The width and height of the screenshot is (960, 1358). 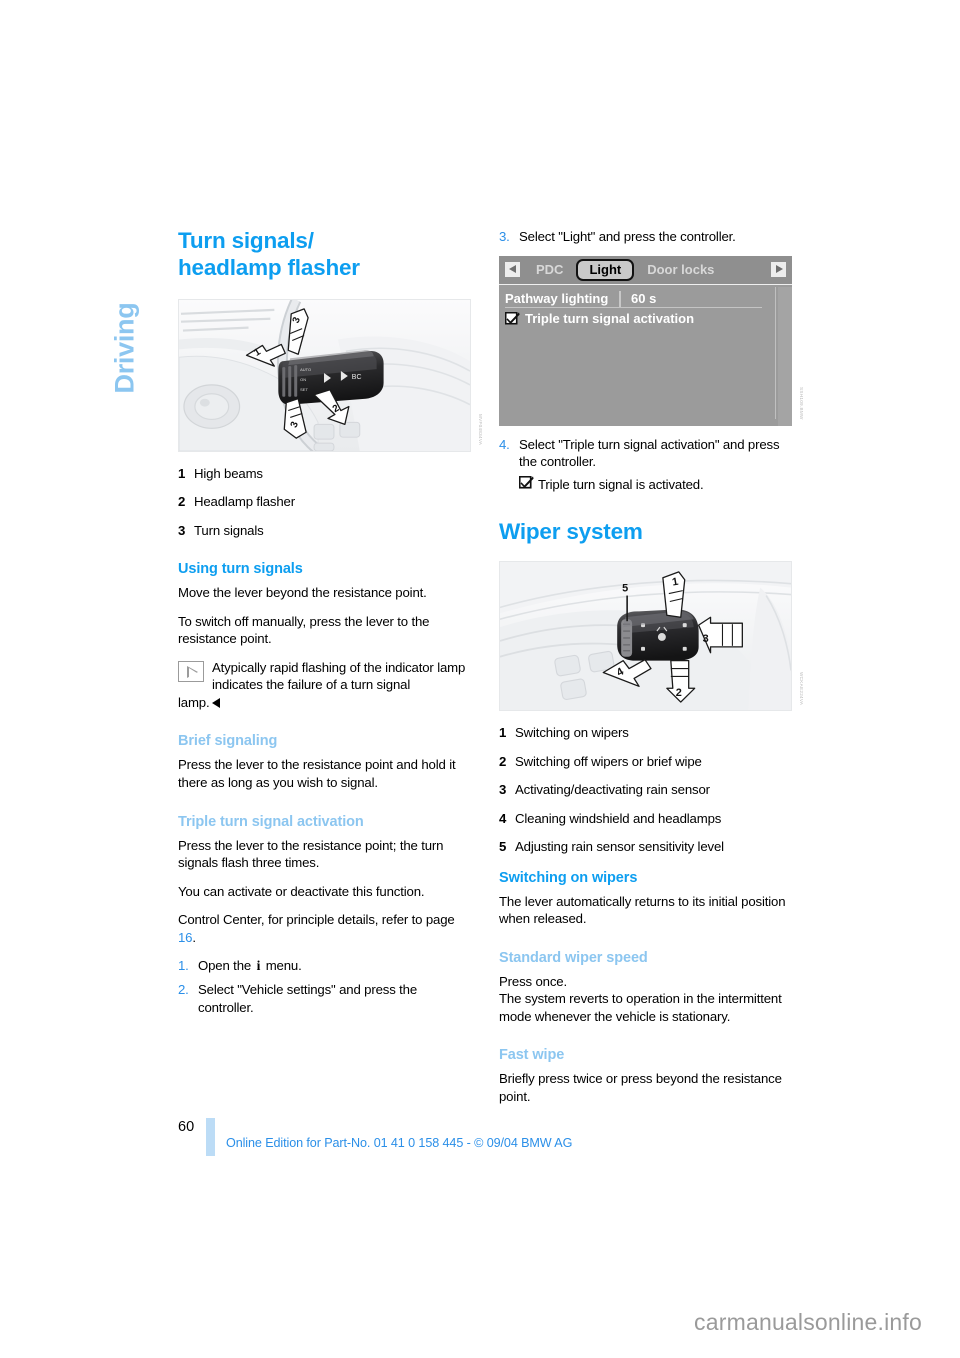 What do you see at coordinates (503, 790) in the screenshot?
I see `legend-number: 3` at bounding box center [503, 790].